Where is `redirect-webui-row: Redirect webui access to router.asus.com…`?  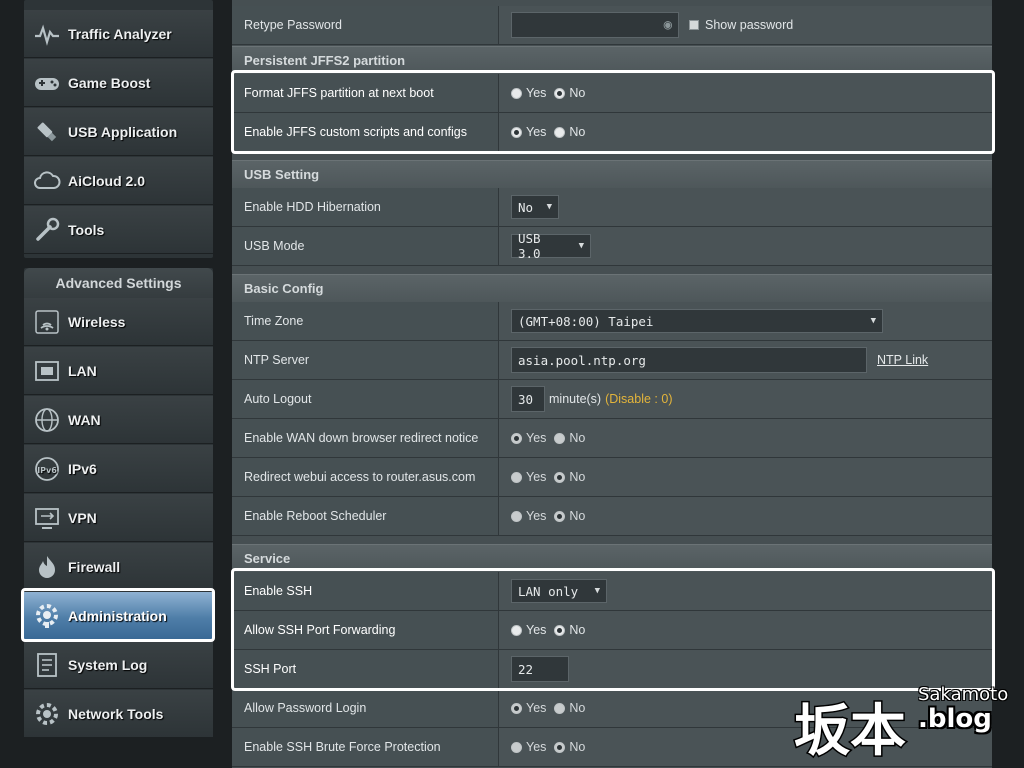 redirect-webui-row: Redirect webui access to router.asus.com… is located at coordinates (612, 477).